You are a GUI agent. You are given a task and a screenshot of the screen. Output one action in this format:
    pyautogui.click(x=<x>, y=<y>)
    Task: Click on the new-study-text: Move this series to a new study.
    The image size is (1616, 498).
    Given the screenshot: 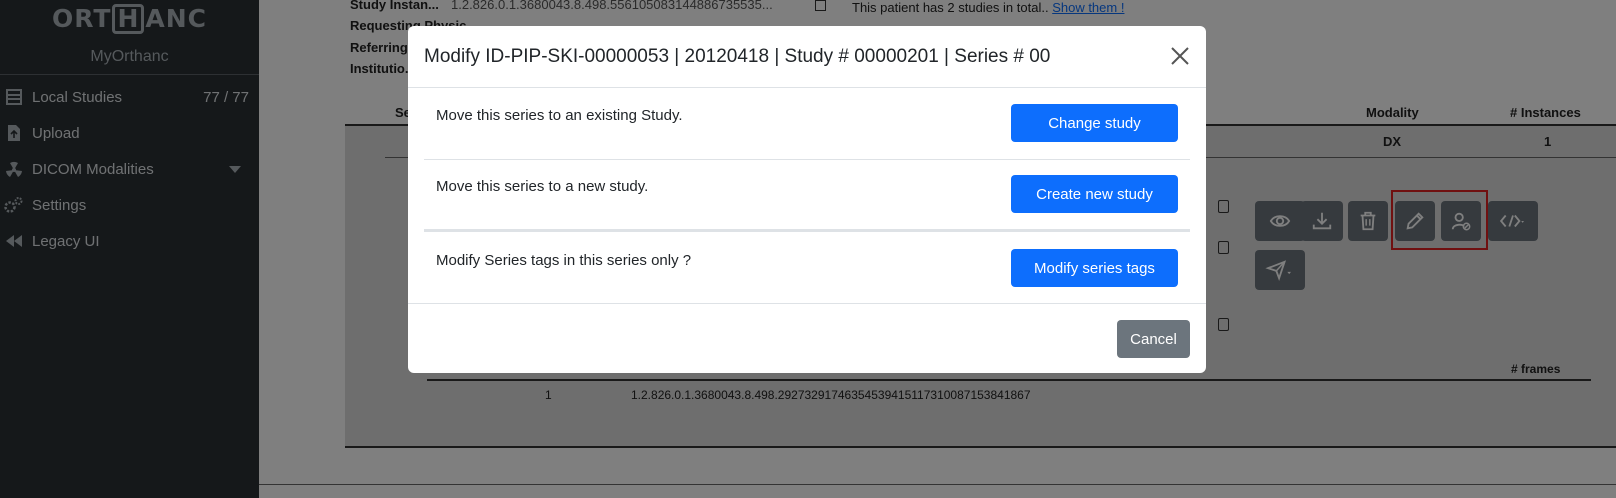 What is the action you would take?
    pyautogui.click(x=542, y=186)
    